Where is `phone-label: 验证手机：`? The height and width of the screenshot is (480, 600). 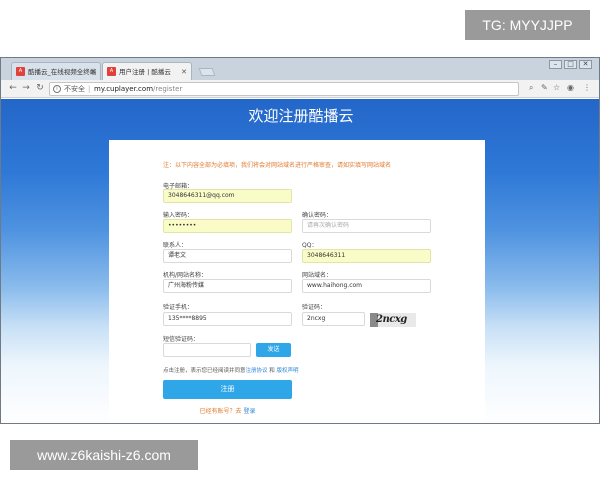
phone-label: 验证手机： is located at coordinates (178, 307).